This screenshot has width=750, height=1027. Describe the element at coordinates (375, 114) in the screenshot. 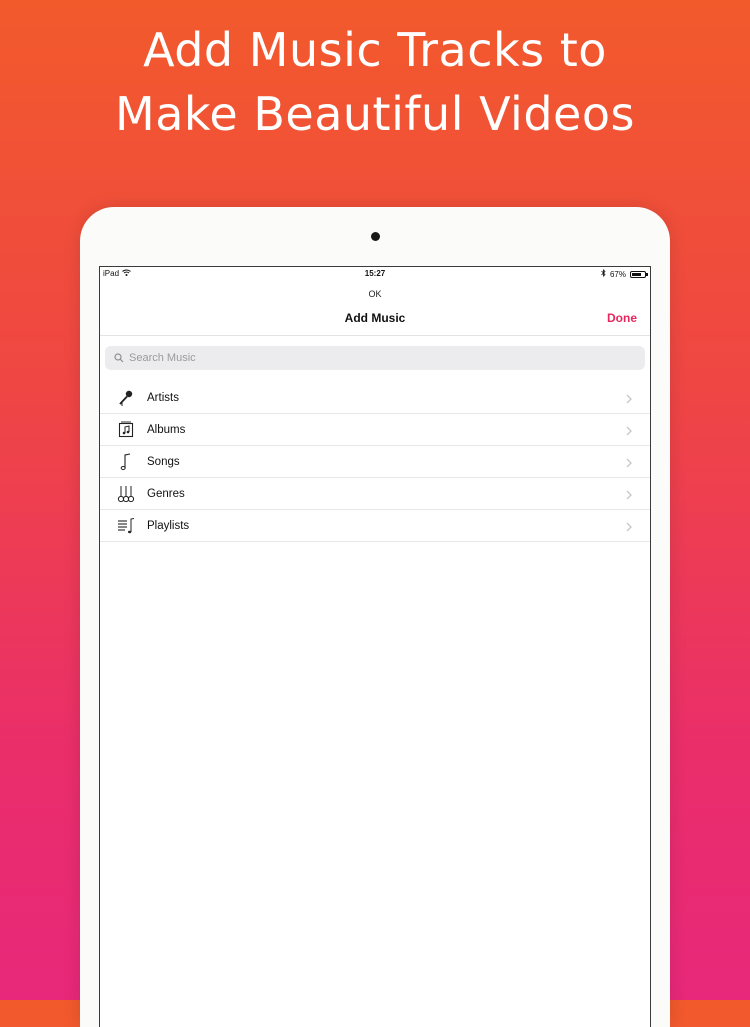

I see `headline-line-2: Make Beautiful Videos` at that location.